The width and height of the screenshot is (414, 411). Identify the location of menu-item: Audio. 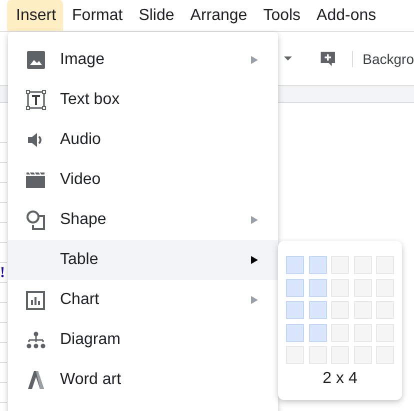
(143, 140).